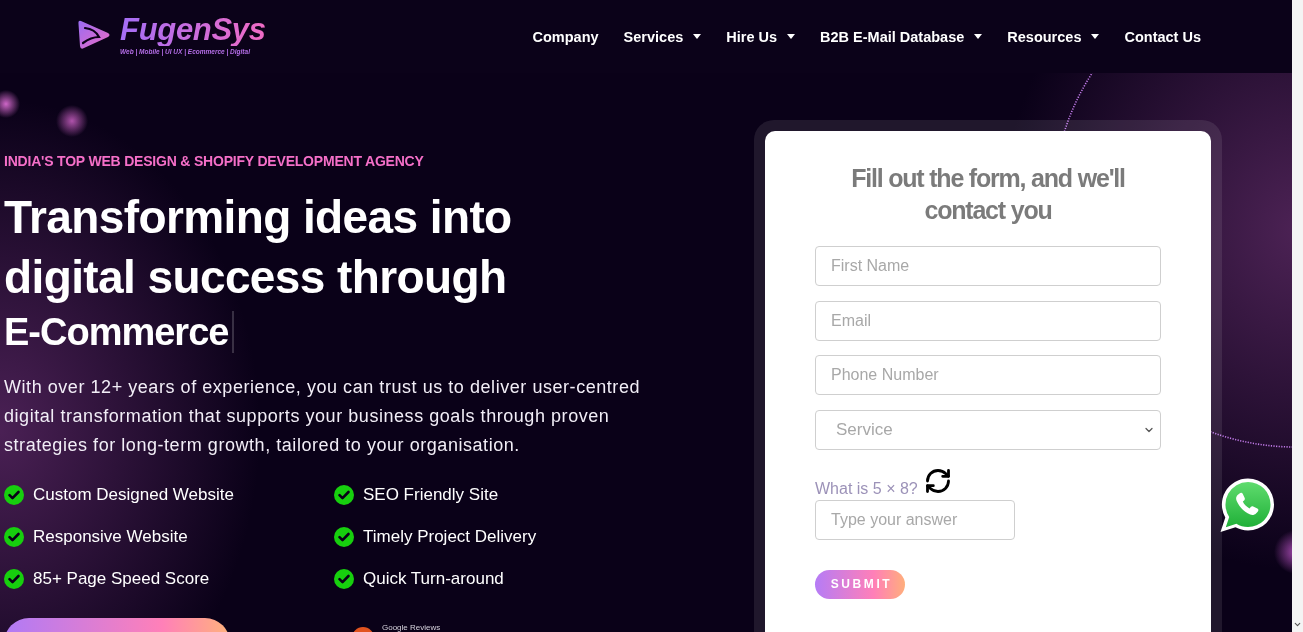  Describe the element at coordinates (915, 519) in the screenshot. I see `answer-field: Type your answer` at that location.